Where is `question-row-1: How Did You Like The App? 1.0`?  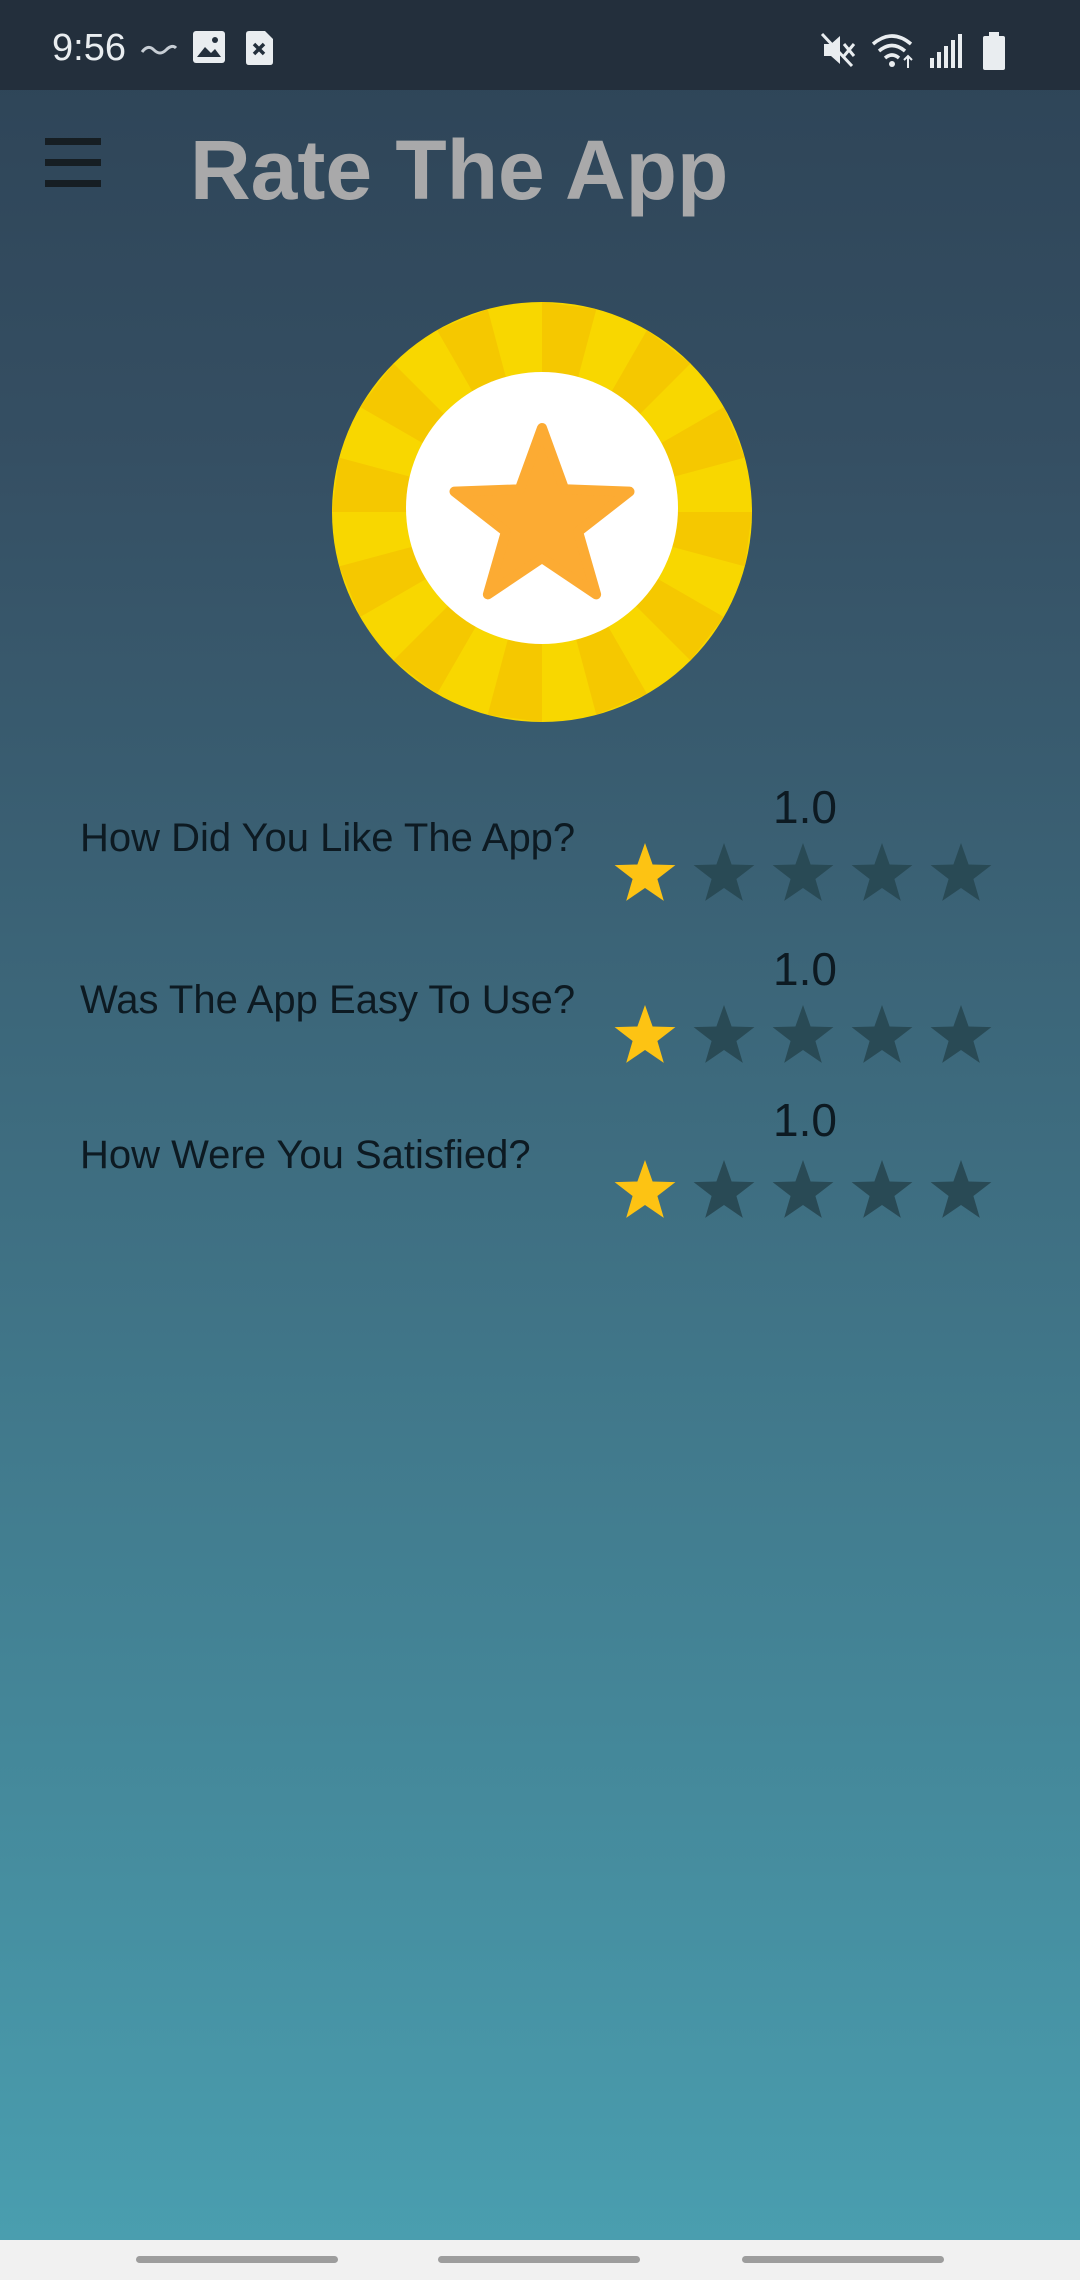
question-row-1: How Did You Like The App? 1.0 is located at coordinates (540, 845).